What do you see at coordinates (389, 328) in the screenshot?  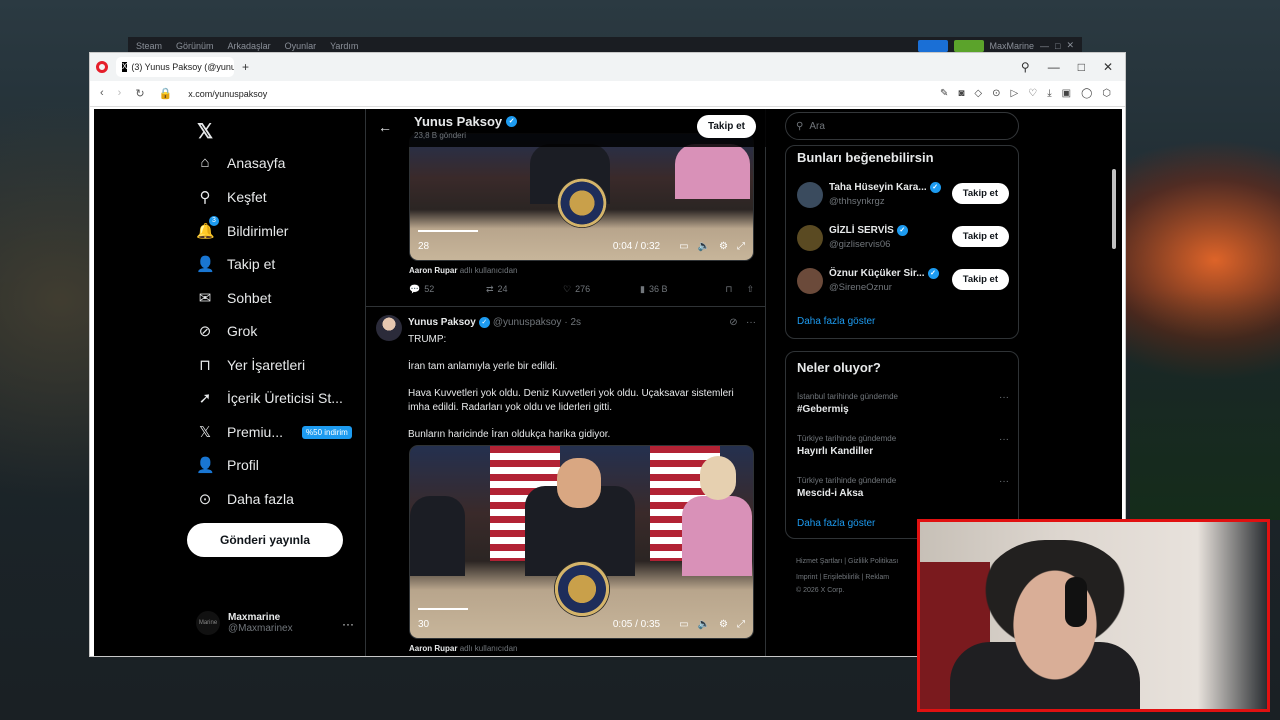 I see `tweet-avatar` at bounding box center [389, 328].